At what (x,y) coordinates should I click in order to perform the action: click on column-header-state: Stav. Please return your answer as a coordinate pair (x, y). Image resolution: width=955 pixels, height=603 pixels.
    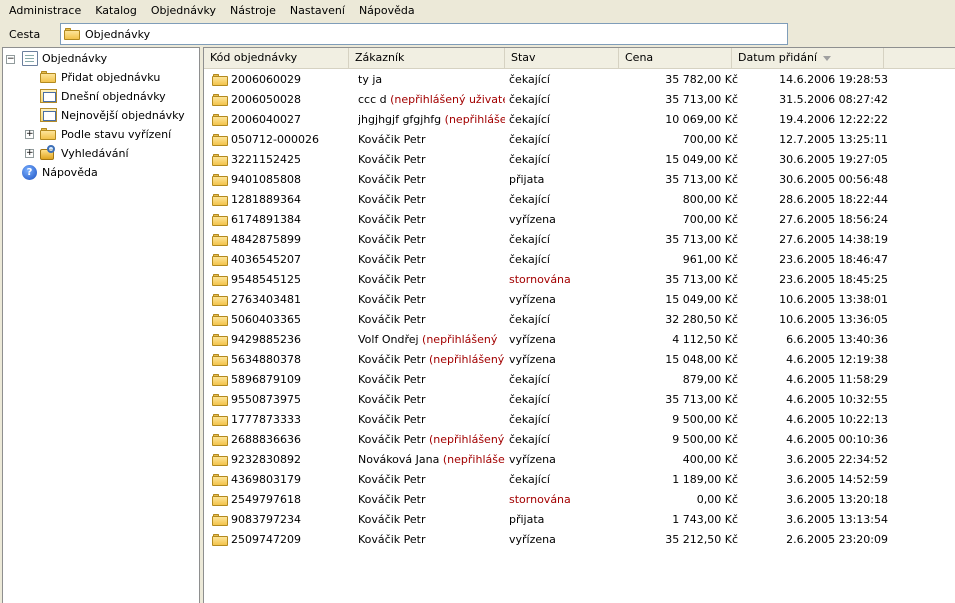
    Looking at the image, I should click on (562, 58).